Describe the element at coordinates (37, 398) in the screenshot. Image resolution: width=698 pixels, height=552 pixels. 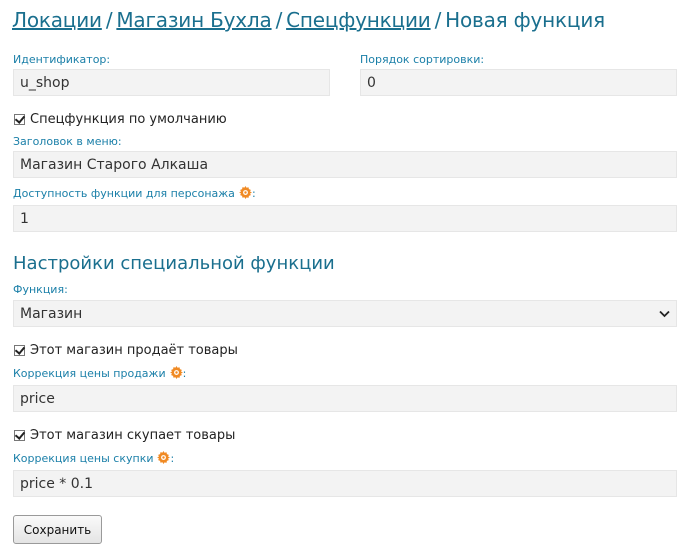
I see `sell-price-value: price` at that location.